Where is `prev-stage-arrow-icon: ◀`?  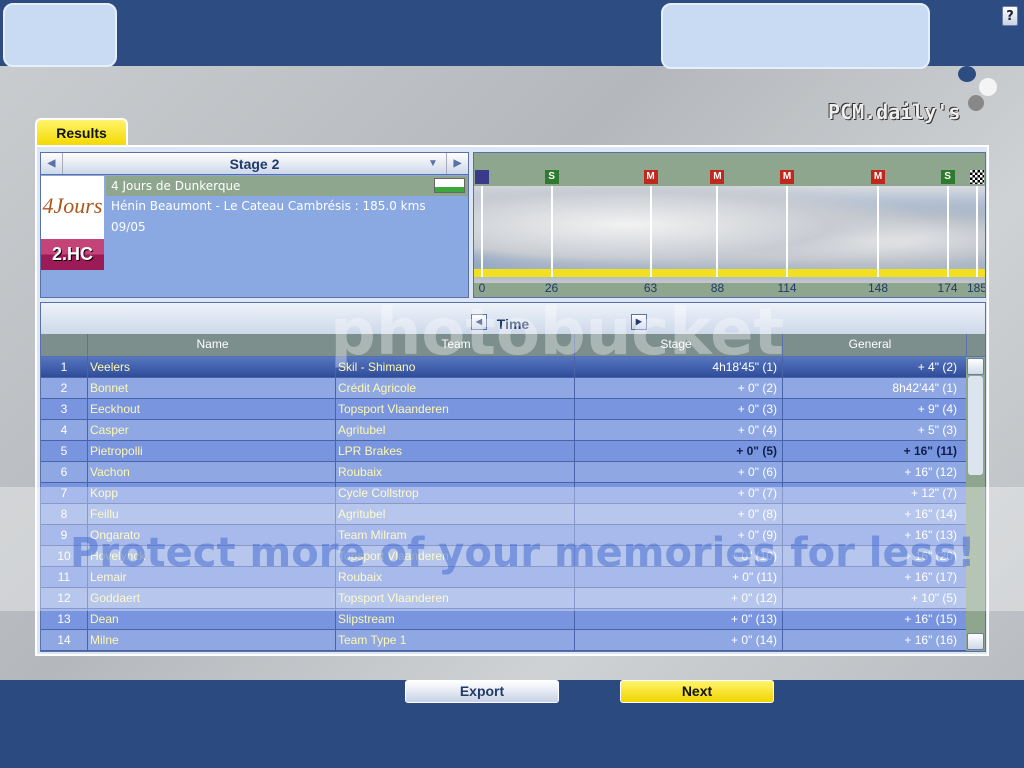 prev-stage-arrow-icon: ◀ is located at coordinates (52, 163).